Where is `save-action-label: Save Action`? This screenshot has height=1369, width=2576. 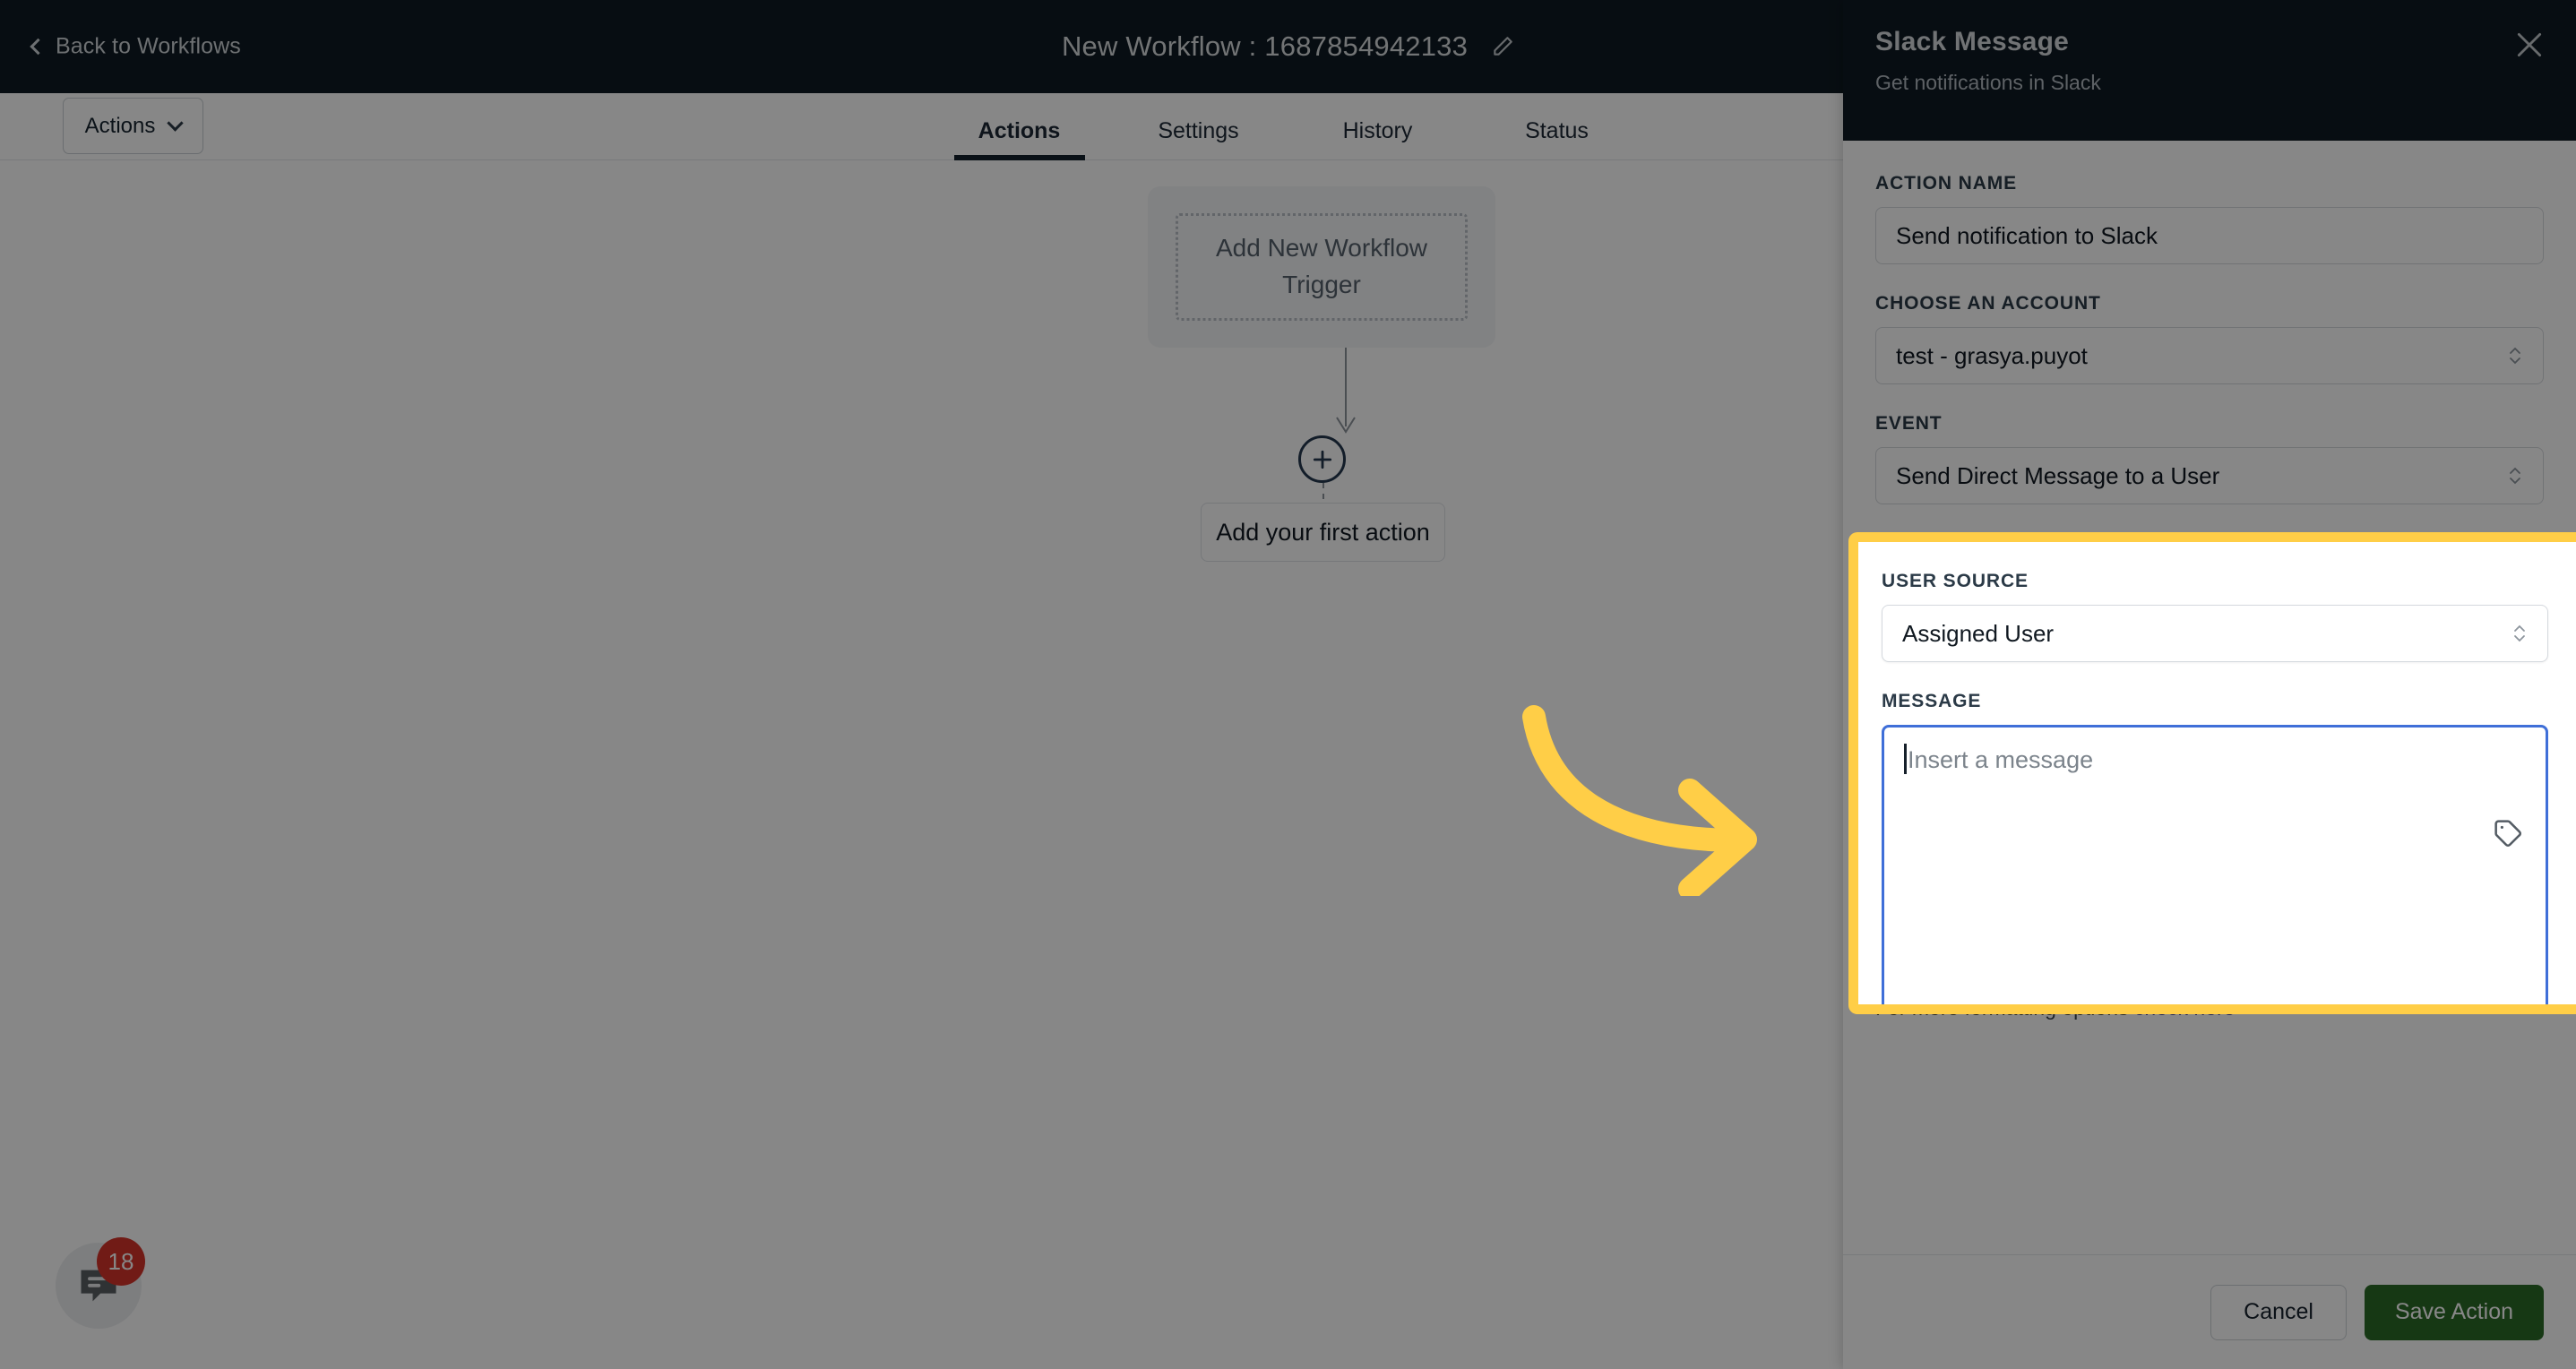 save-action-label: Save Action is located at coordinates (2453, 1311).